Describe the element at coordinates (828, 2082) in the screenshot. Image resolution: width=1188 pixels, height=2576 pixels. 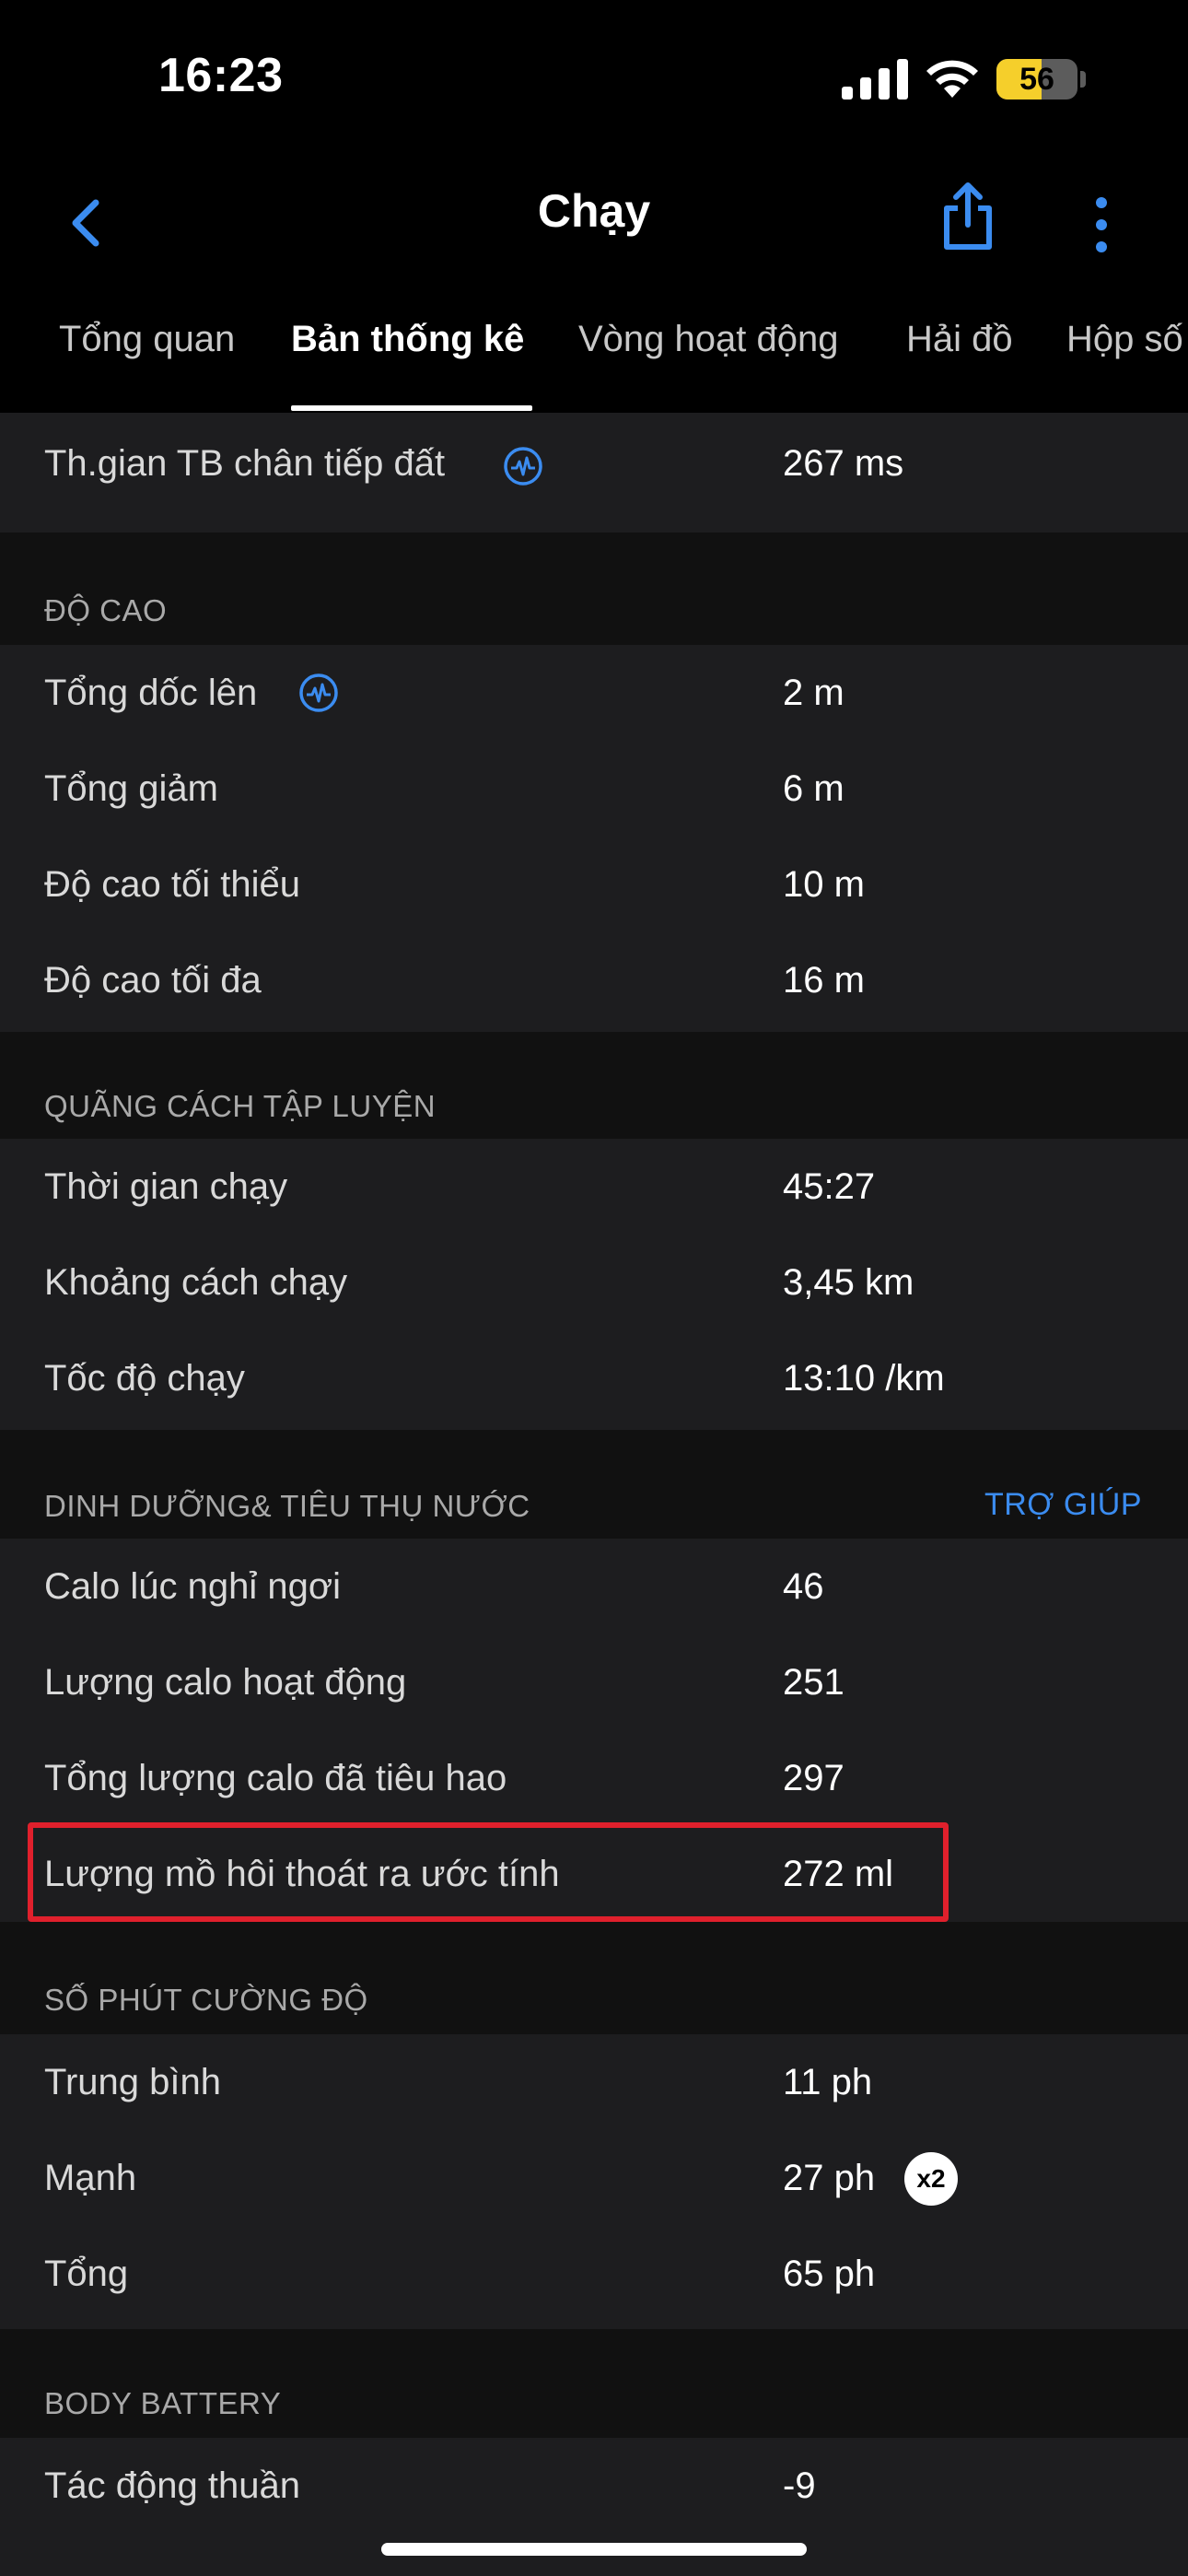
I see `stat-value: 11 ph` at that location.